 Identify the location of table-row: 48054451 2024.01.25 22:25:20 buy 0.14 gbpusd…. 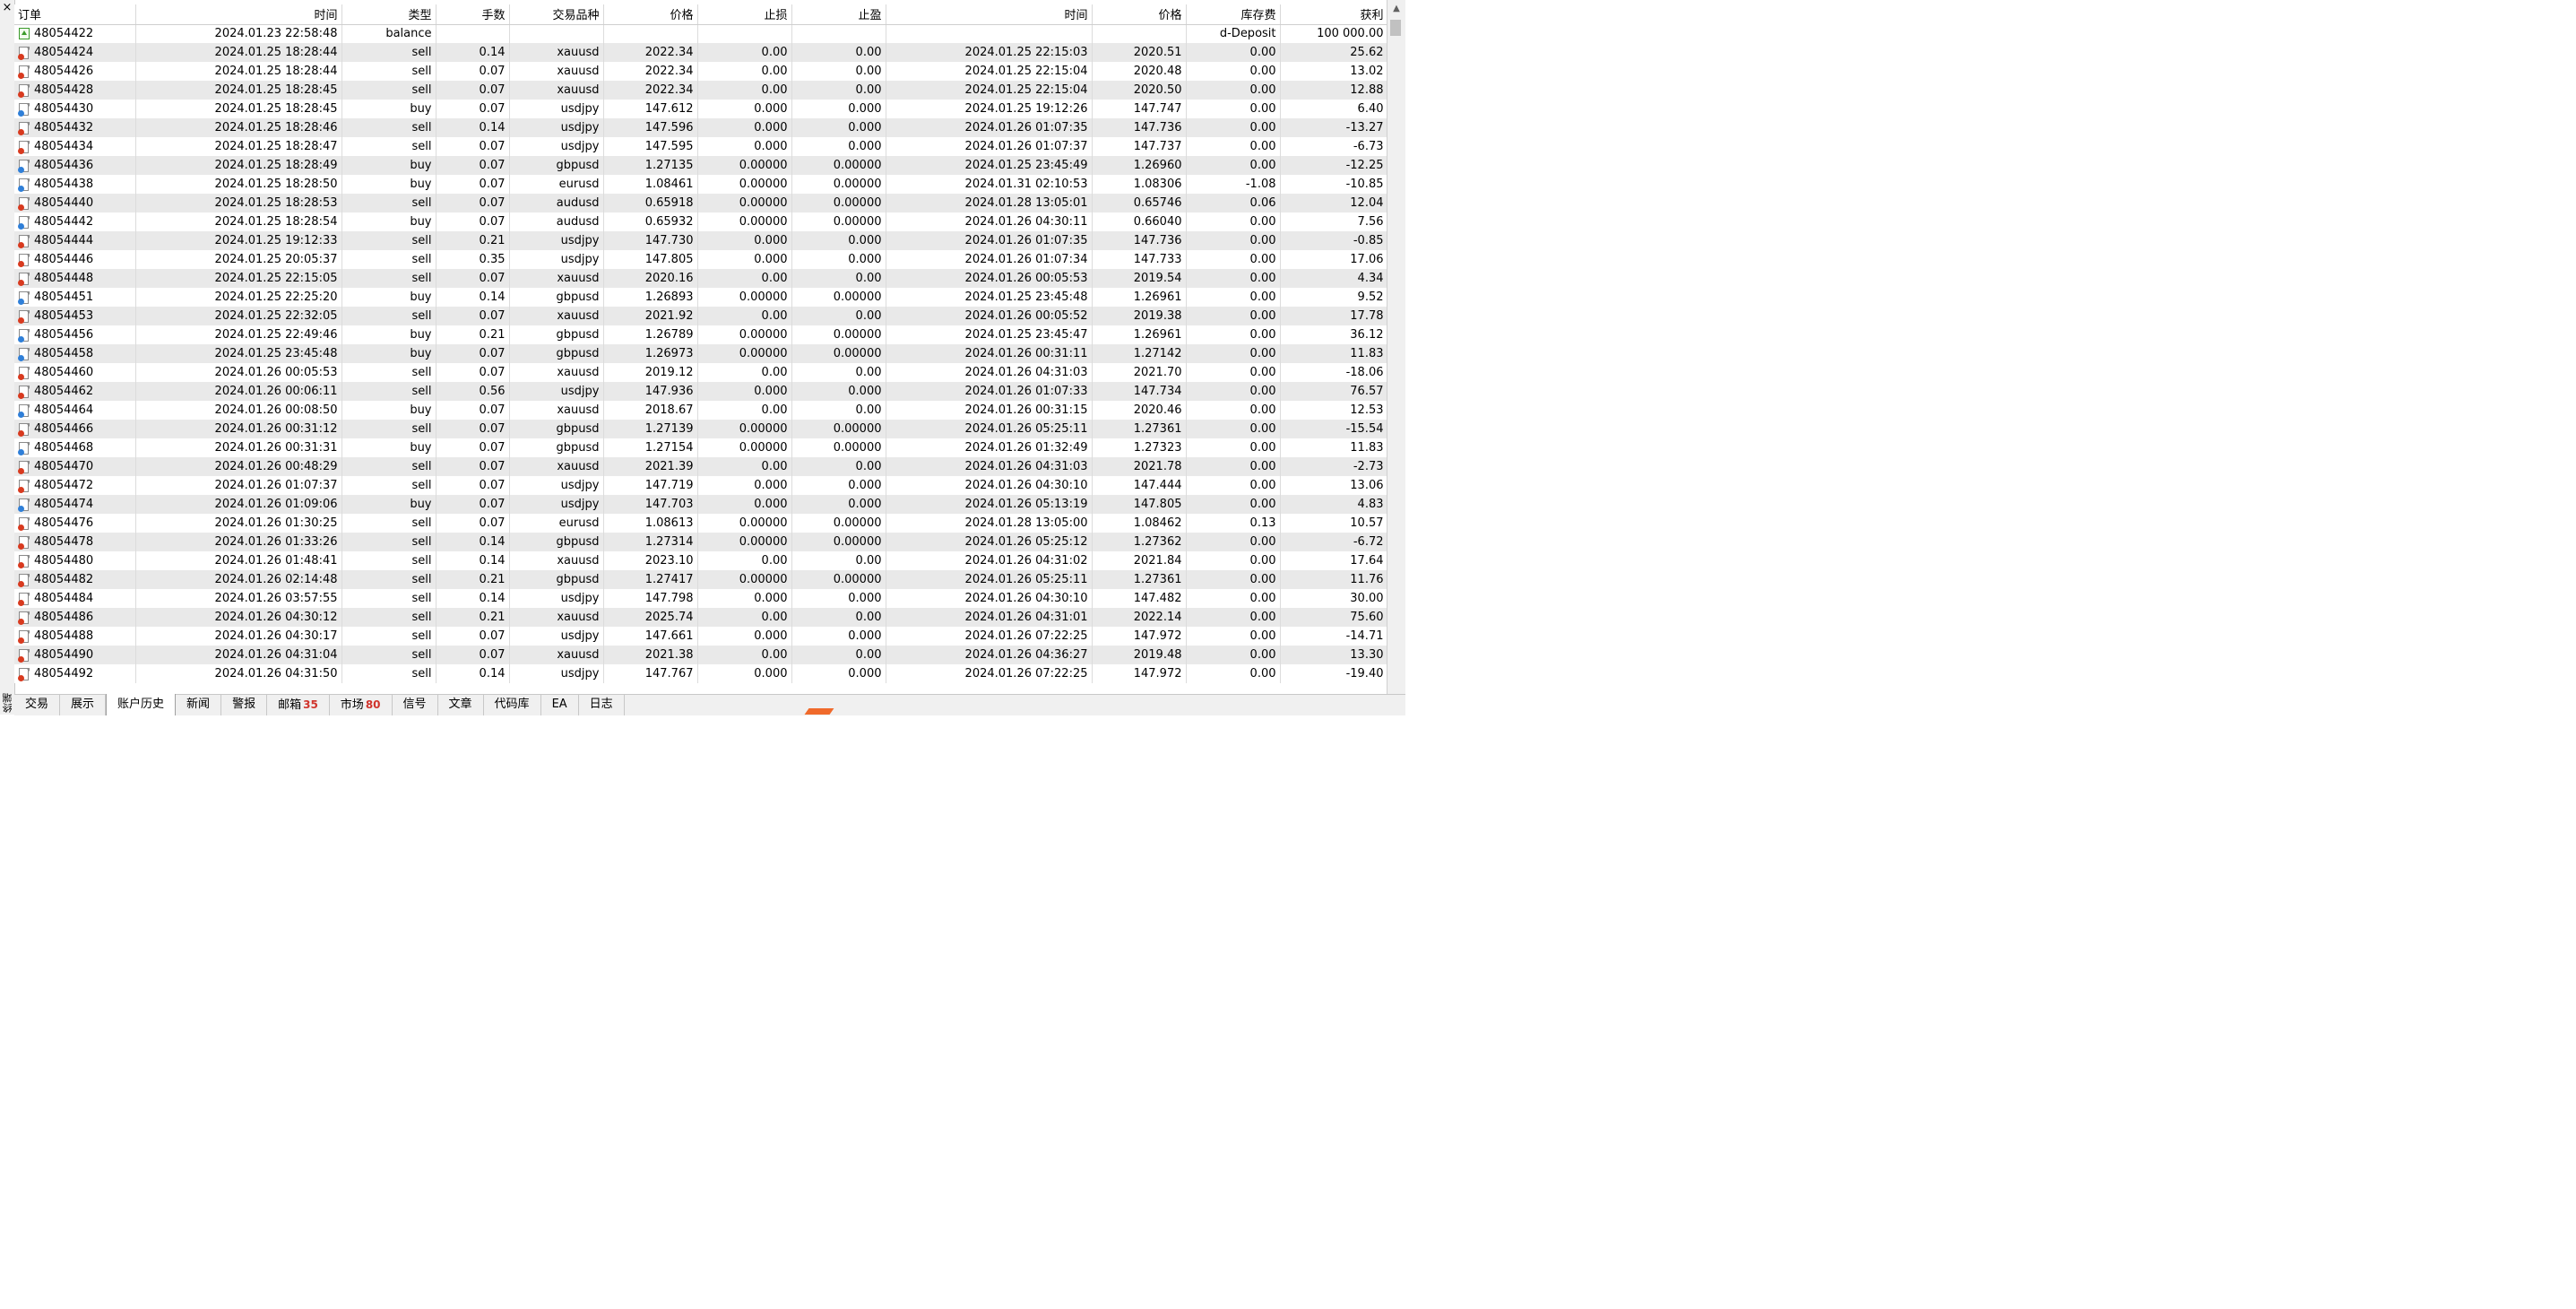
(700, 297).